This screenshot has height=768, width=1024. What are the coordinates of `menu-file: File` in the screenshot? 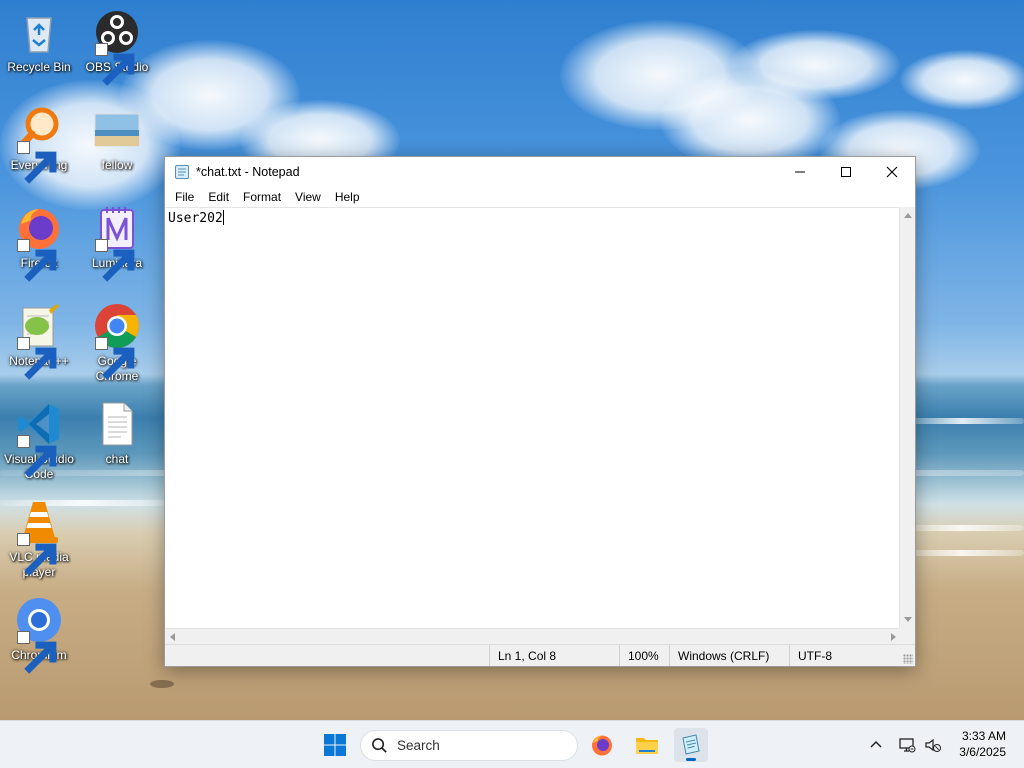 It's located at (184, 197).